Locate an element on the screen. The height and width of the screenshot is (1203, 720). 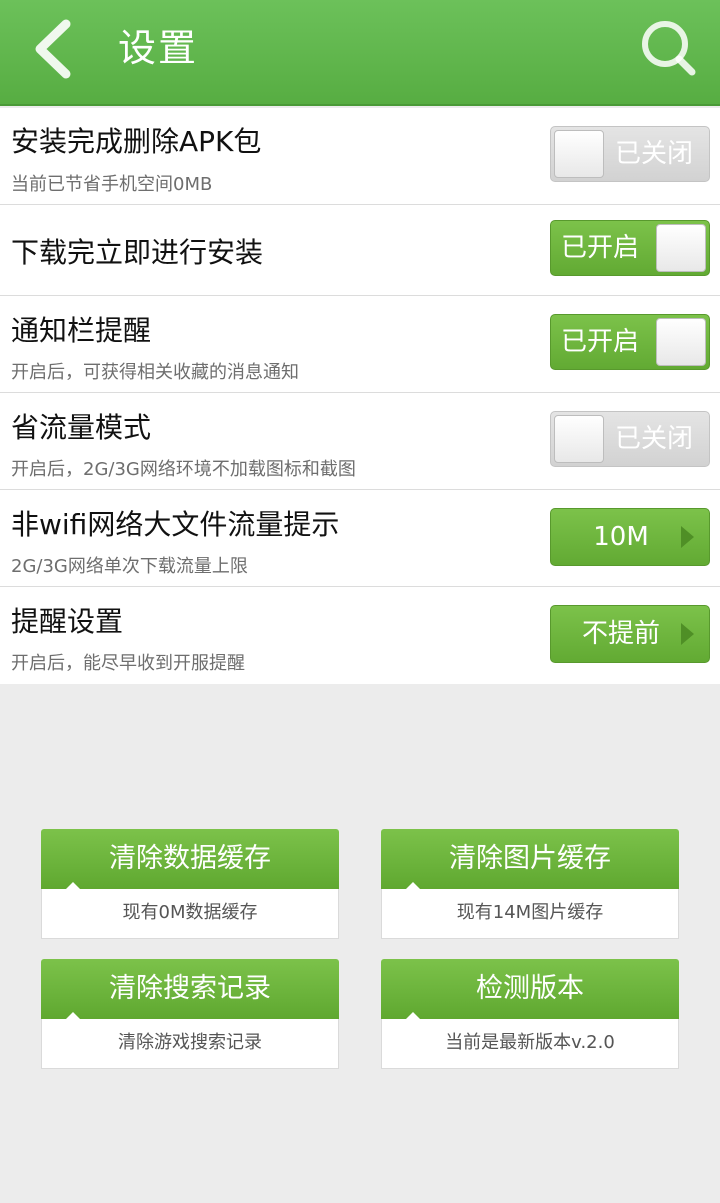
action-label: 清除图片缓存 is located at coordinates (530, 858).